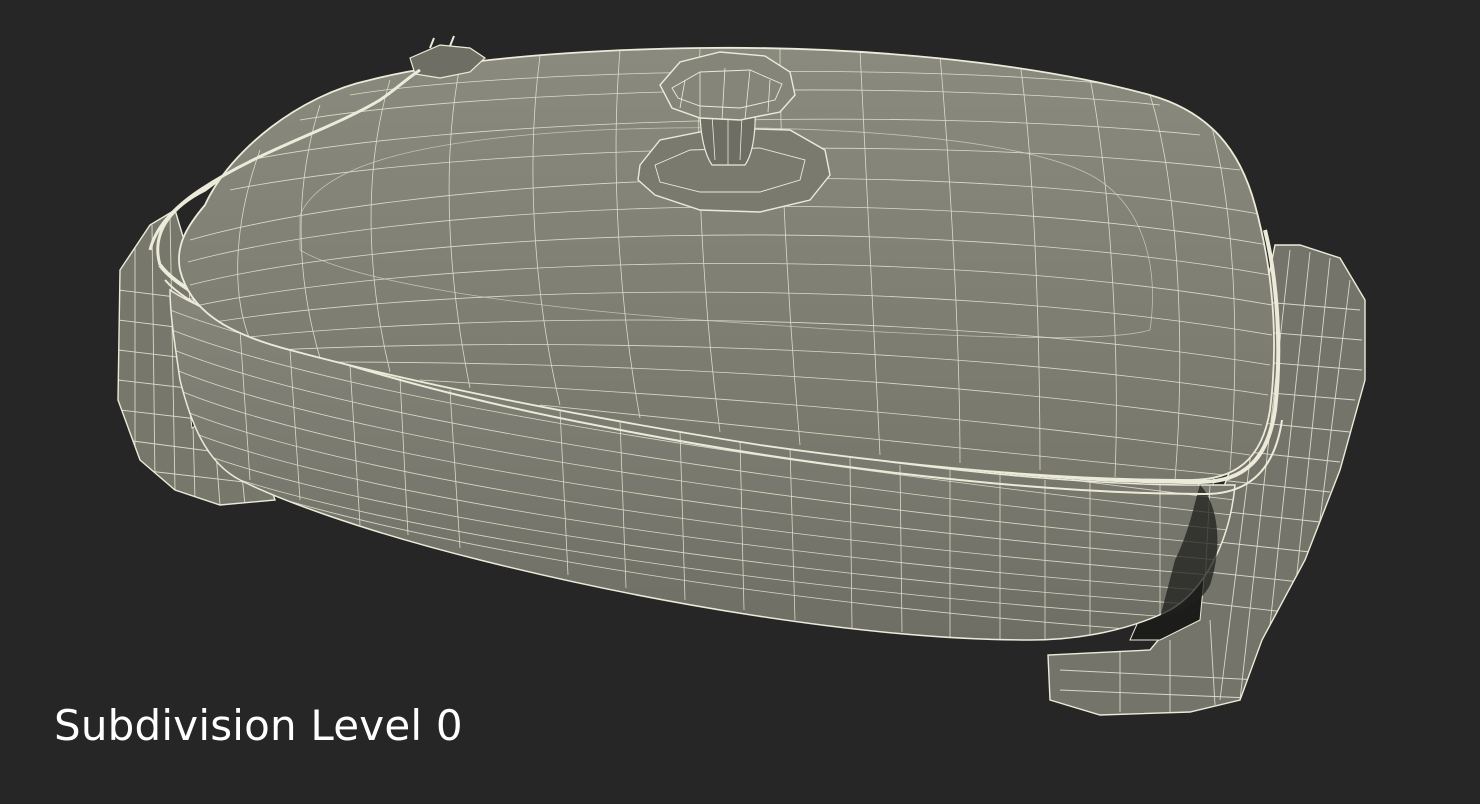  What do you see at coordinates (258, 725) in the screenshot?
I see `subdivision-level-caption: Subdivision Level 0` at bounding box center [258, 725].